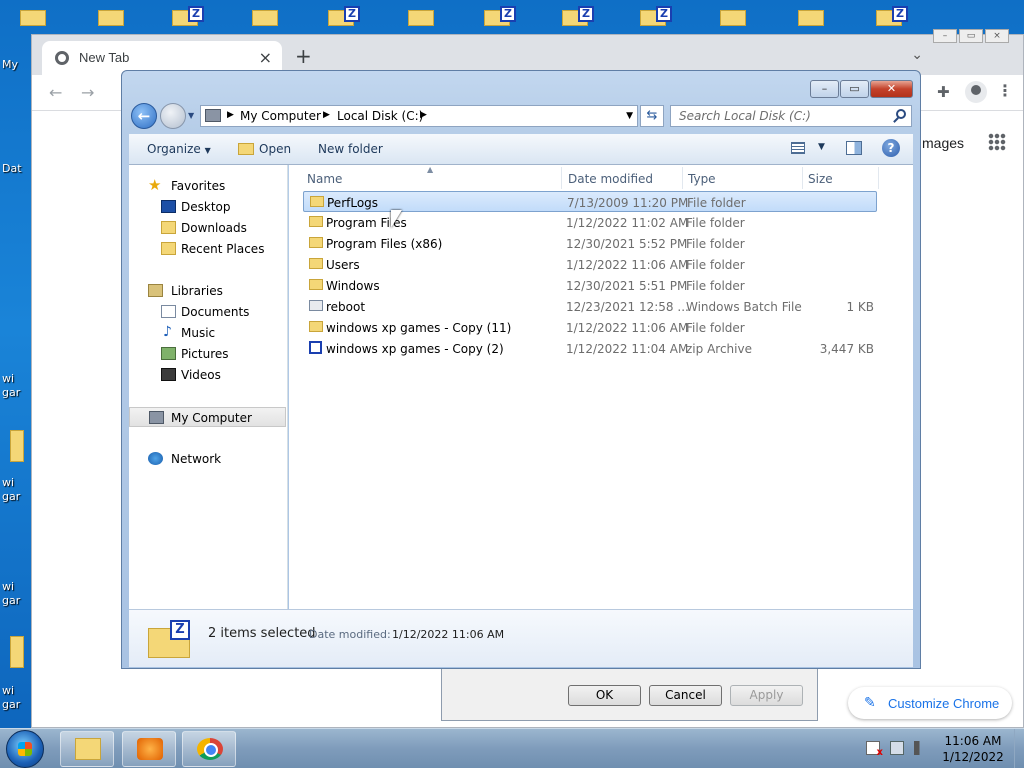 This screenshot has height=768, width=1024. I want to click on nav-item-pictures: Pictures, so click(207, 354).